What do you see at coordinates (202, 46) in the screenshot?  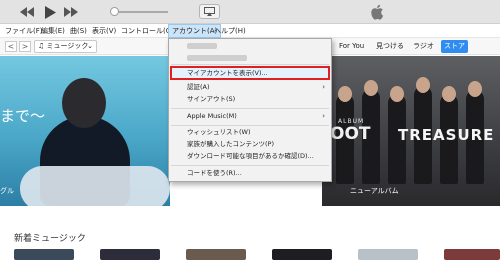 I see `account-name-redacted` at bounding box center [202, 46].